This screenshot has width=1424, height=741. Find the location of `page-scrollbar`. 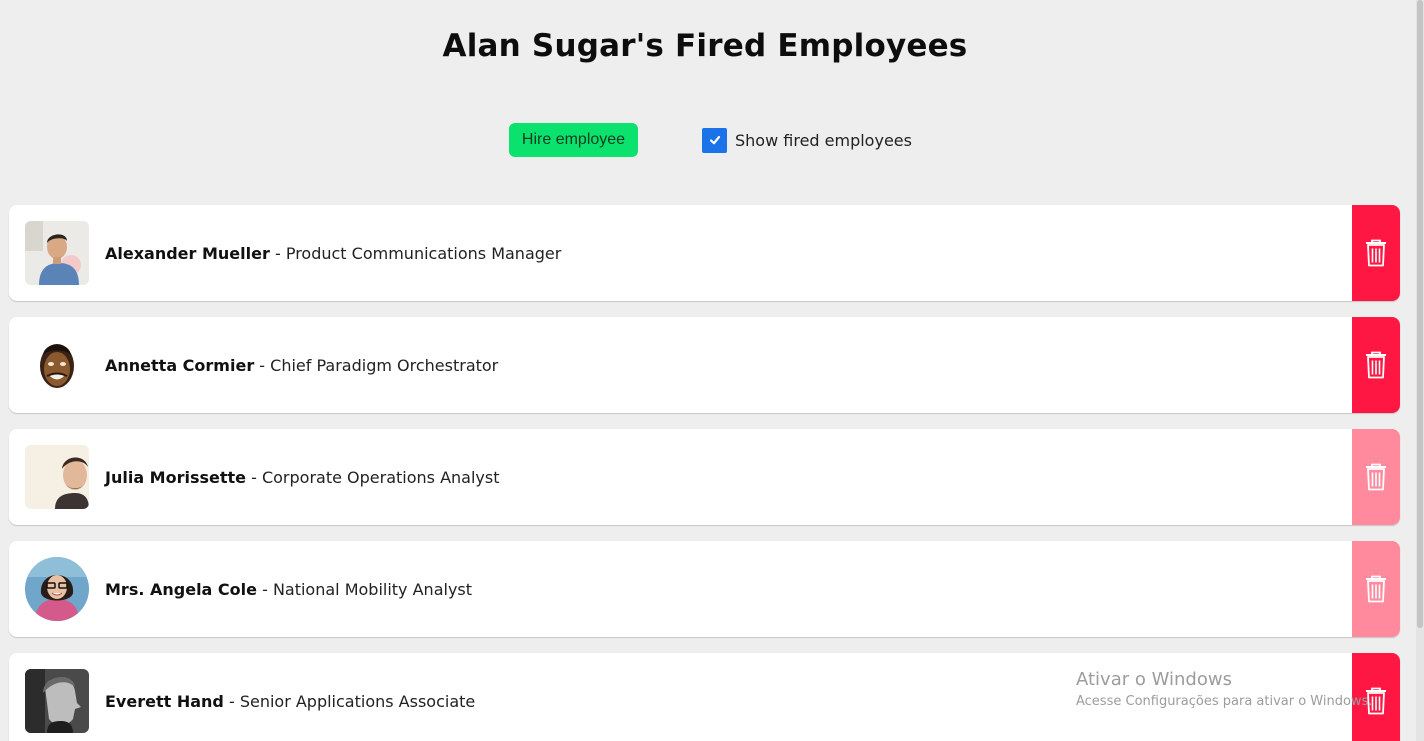

page-scrollbar is located at coordinates (1420, 370).